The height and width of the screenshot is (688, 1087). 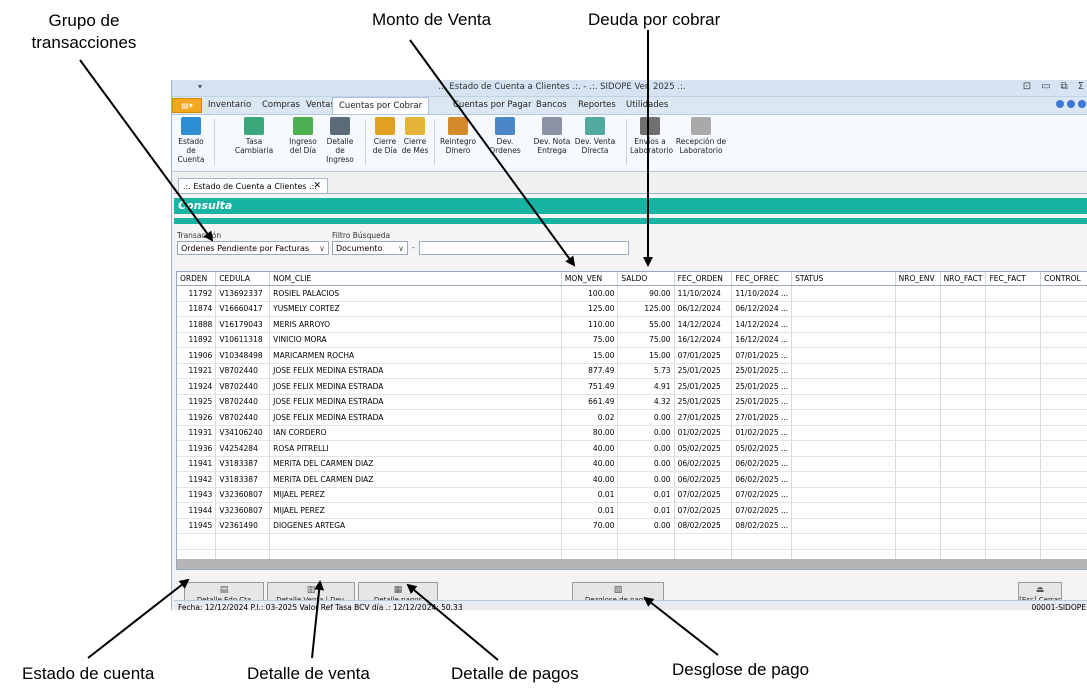 I want to click on ribbon-label: Recepción de Laboratorio, so click(x=701, y=146).